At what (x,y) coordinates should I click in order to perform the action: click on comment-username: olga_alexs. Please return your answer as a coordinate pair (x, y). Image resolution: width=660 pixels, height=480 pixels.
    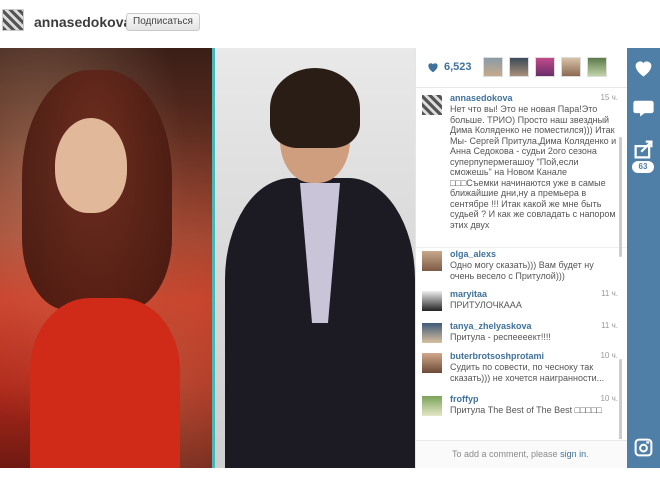
    Looking at the image, I should click on (473, 254).